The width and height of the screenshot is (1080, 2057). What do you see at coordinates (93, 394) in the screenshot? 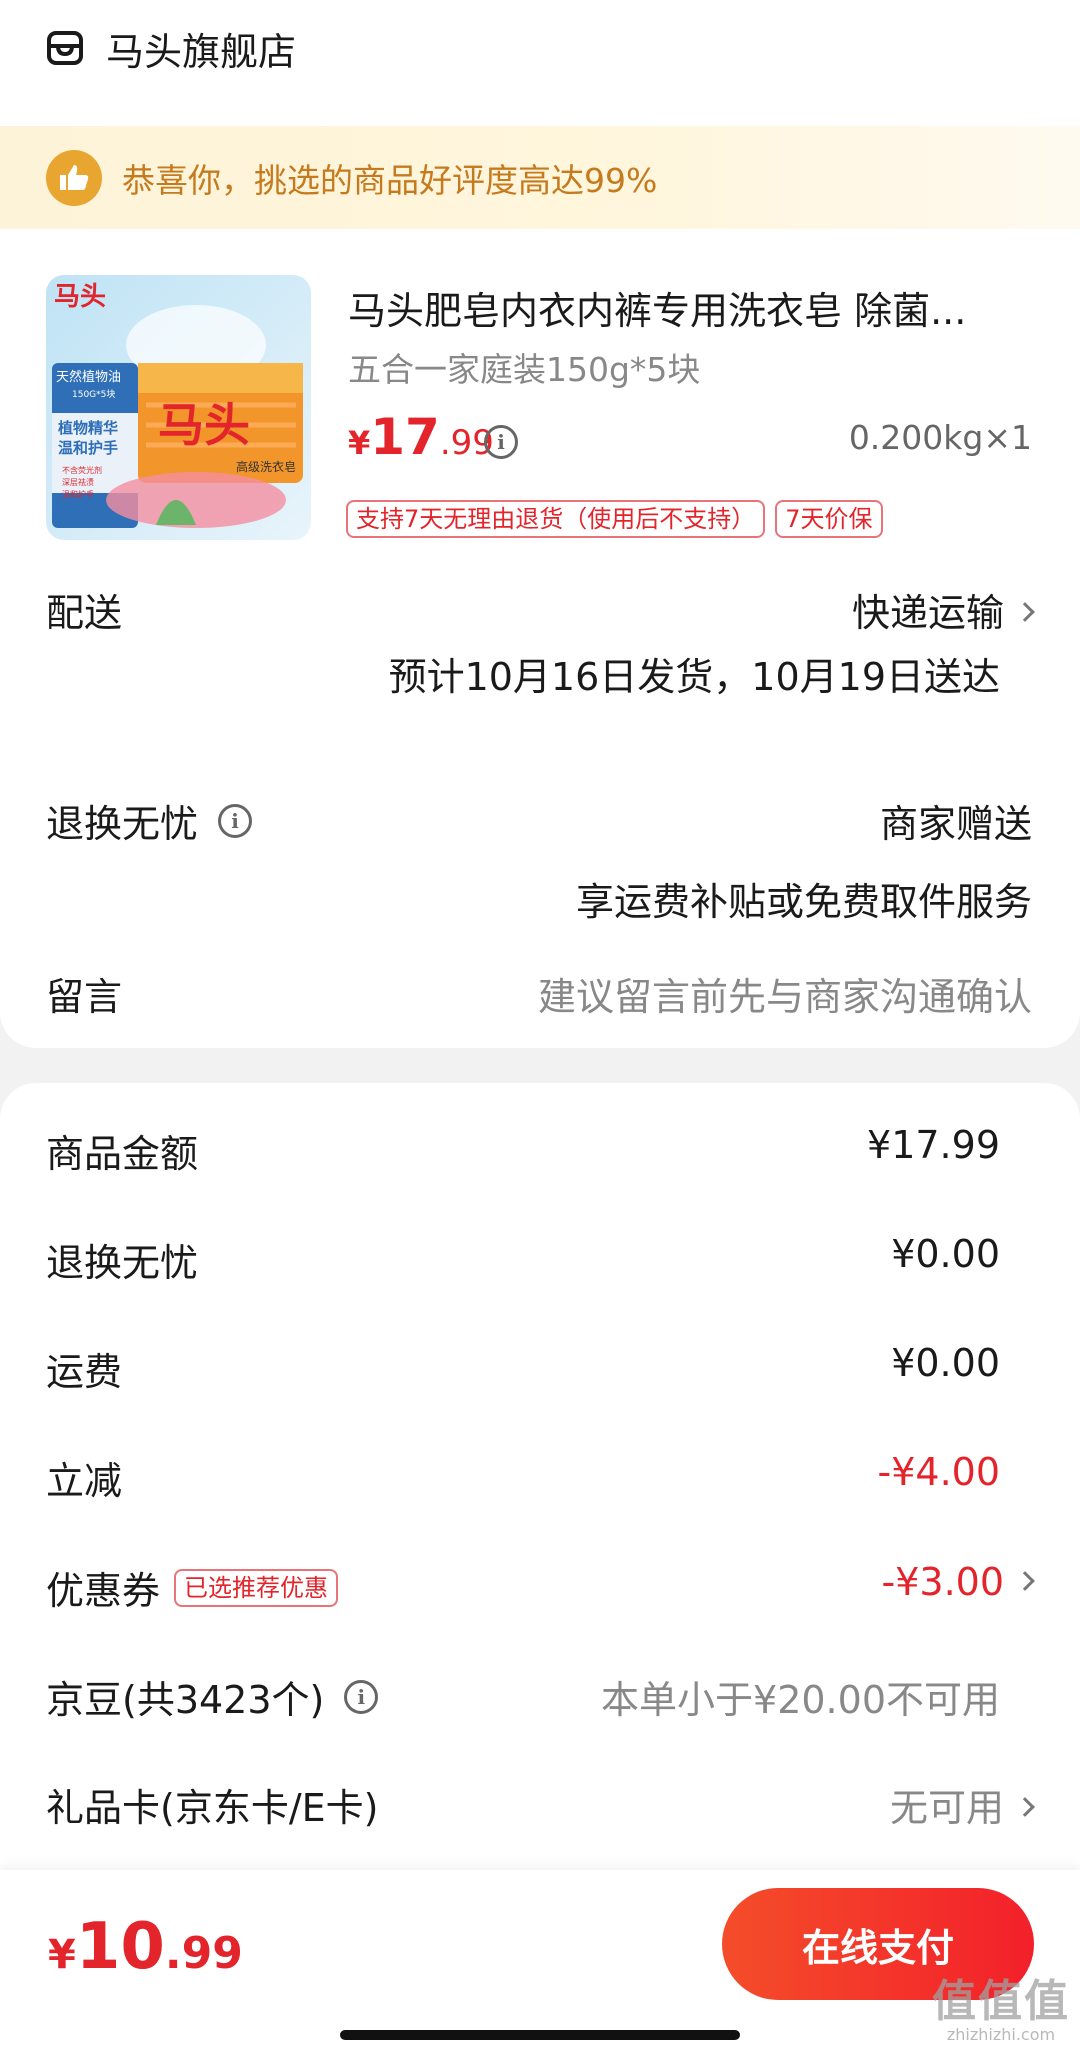
I see `svg-text: 150G*5块` at bounding box center [93, 394].